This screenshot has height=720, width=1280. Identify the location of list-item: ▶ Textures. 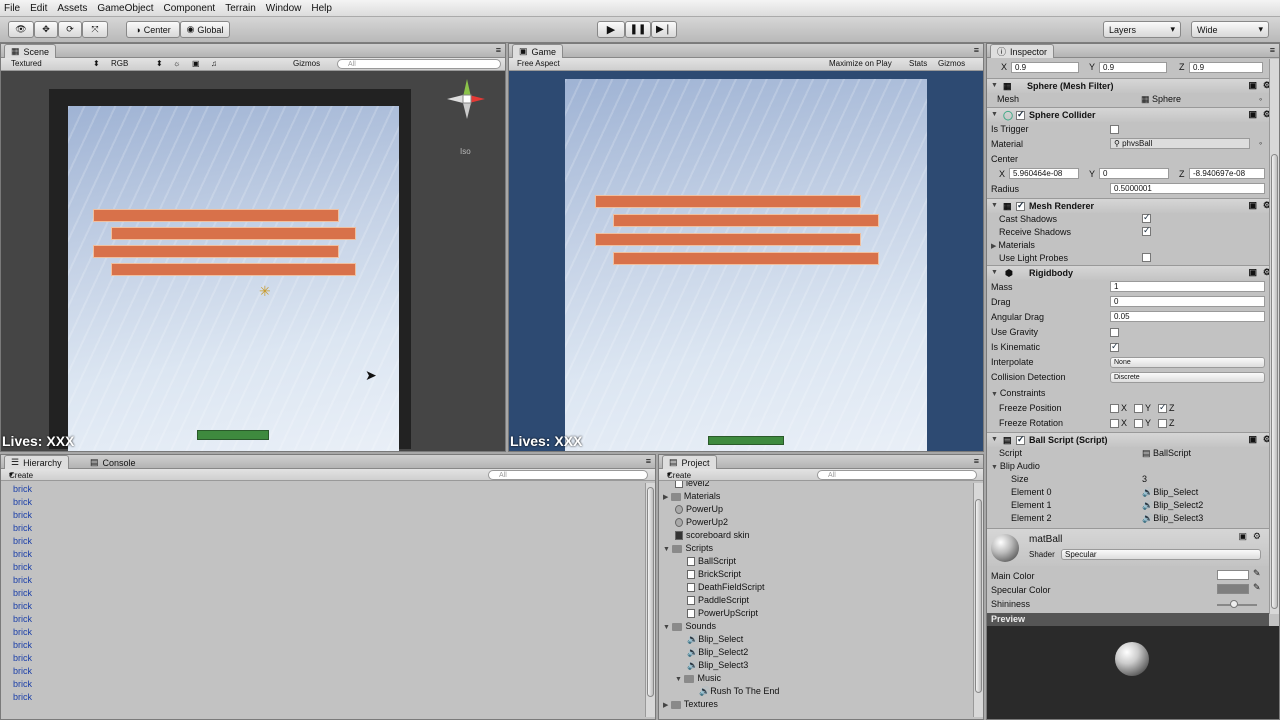
(690, 704).